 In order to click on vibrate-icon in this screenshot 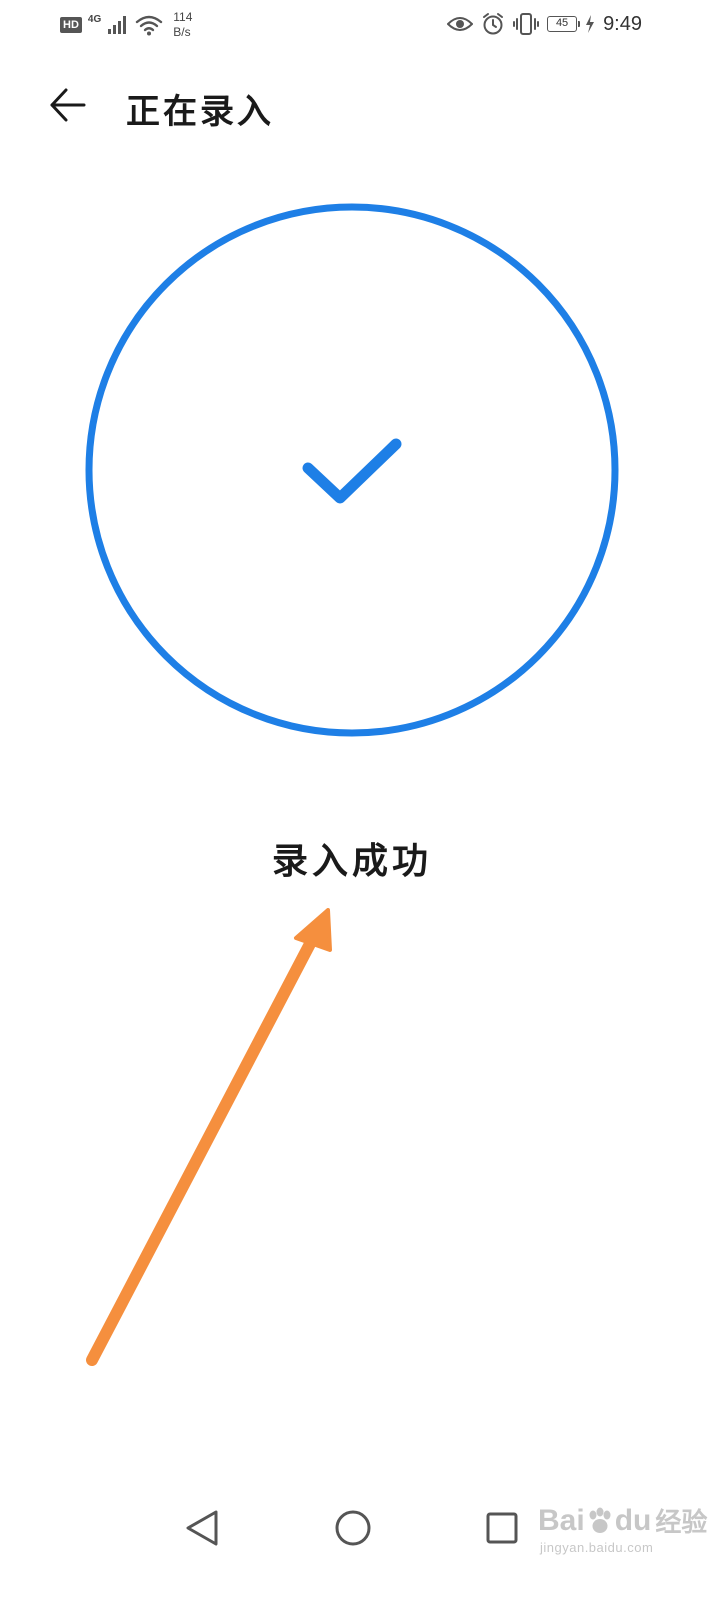, I will do `click(526, 24)`.